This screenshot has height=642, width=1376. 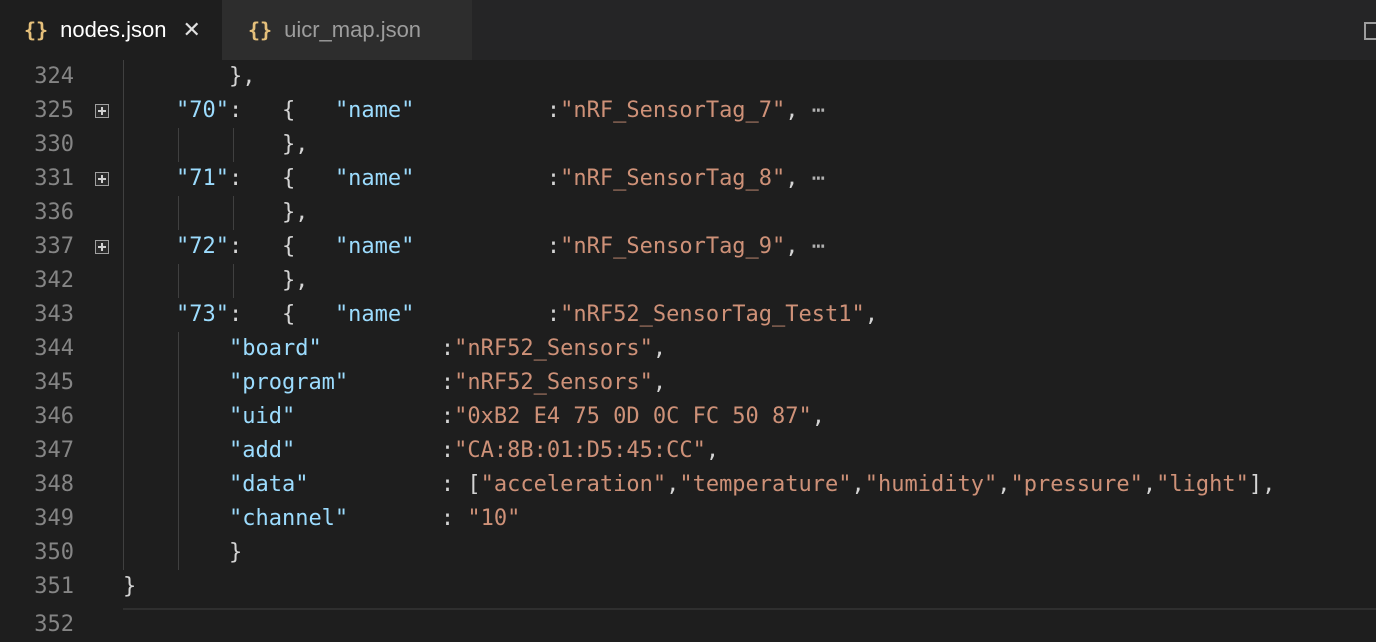 I want to click on code-text: "73": { "name" :"nRF52_SensorTag_Test1",, so click(x=527, y=314).